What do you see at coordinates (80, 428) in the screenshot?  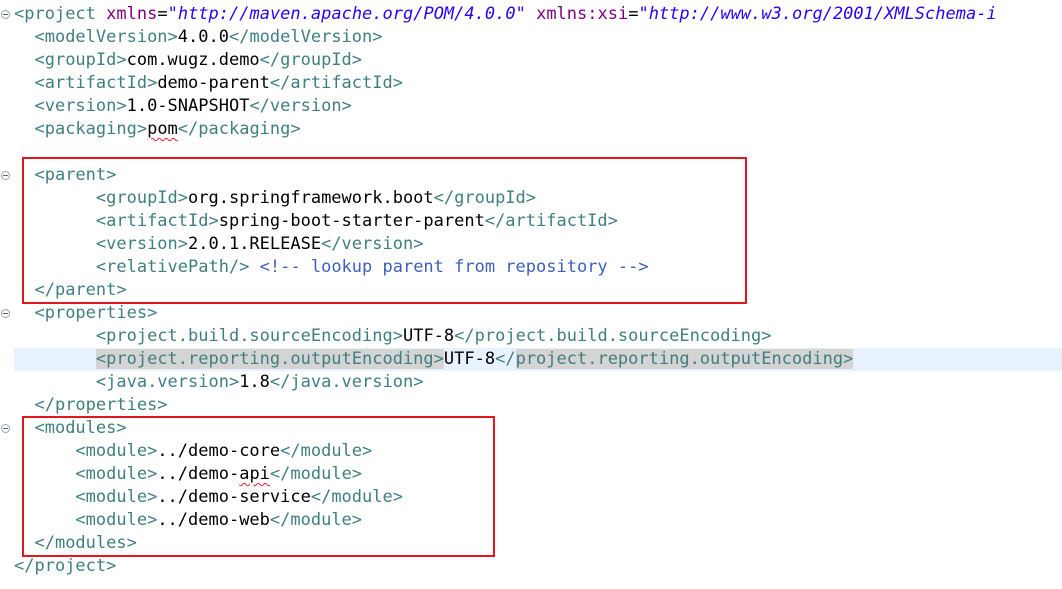 I see `code-line-modules-open: <modules>` at bounding box center [80, 428].